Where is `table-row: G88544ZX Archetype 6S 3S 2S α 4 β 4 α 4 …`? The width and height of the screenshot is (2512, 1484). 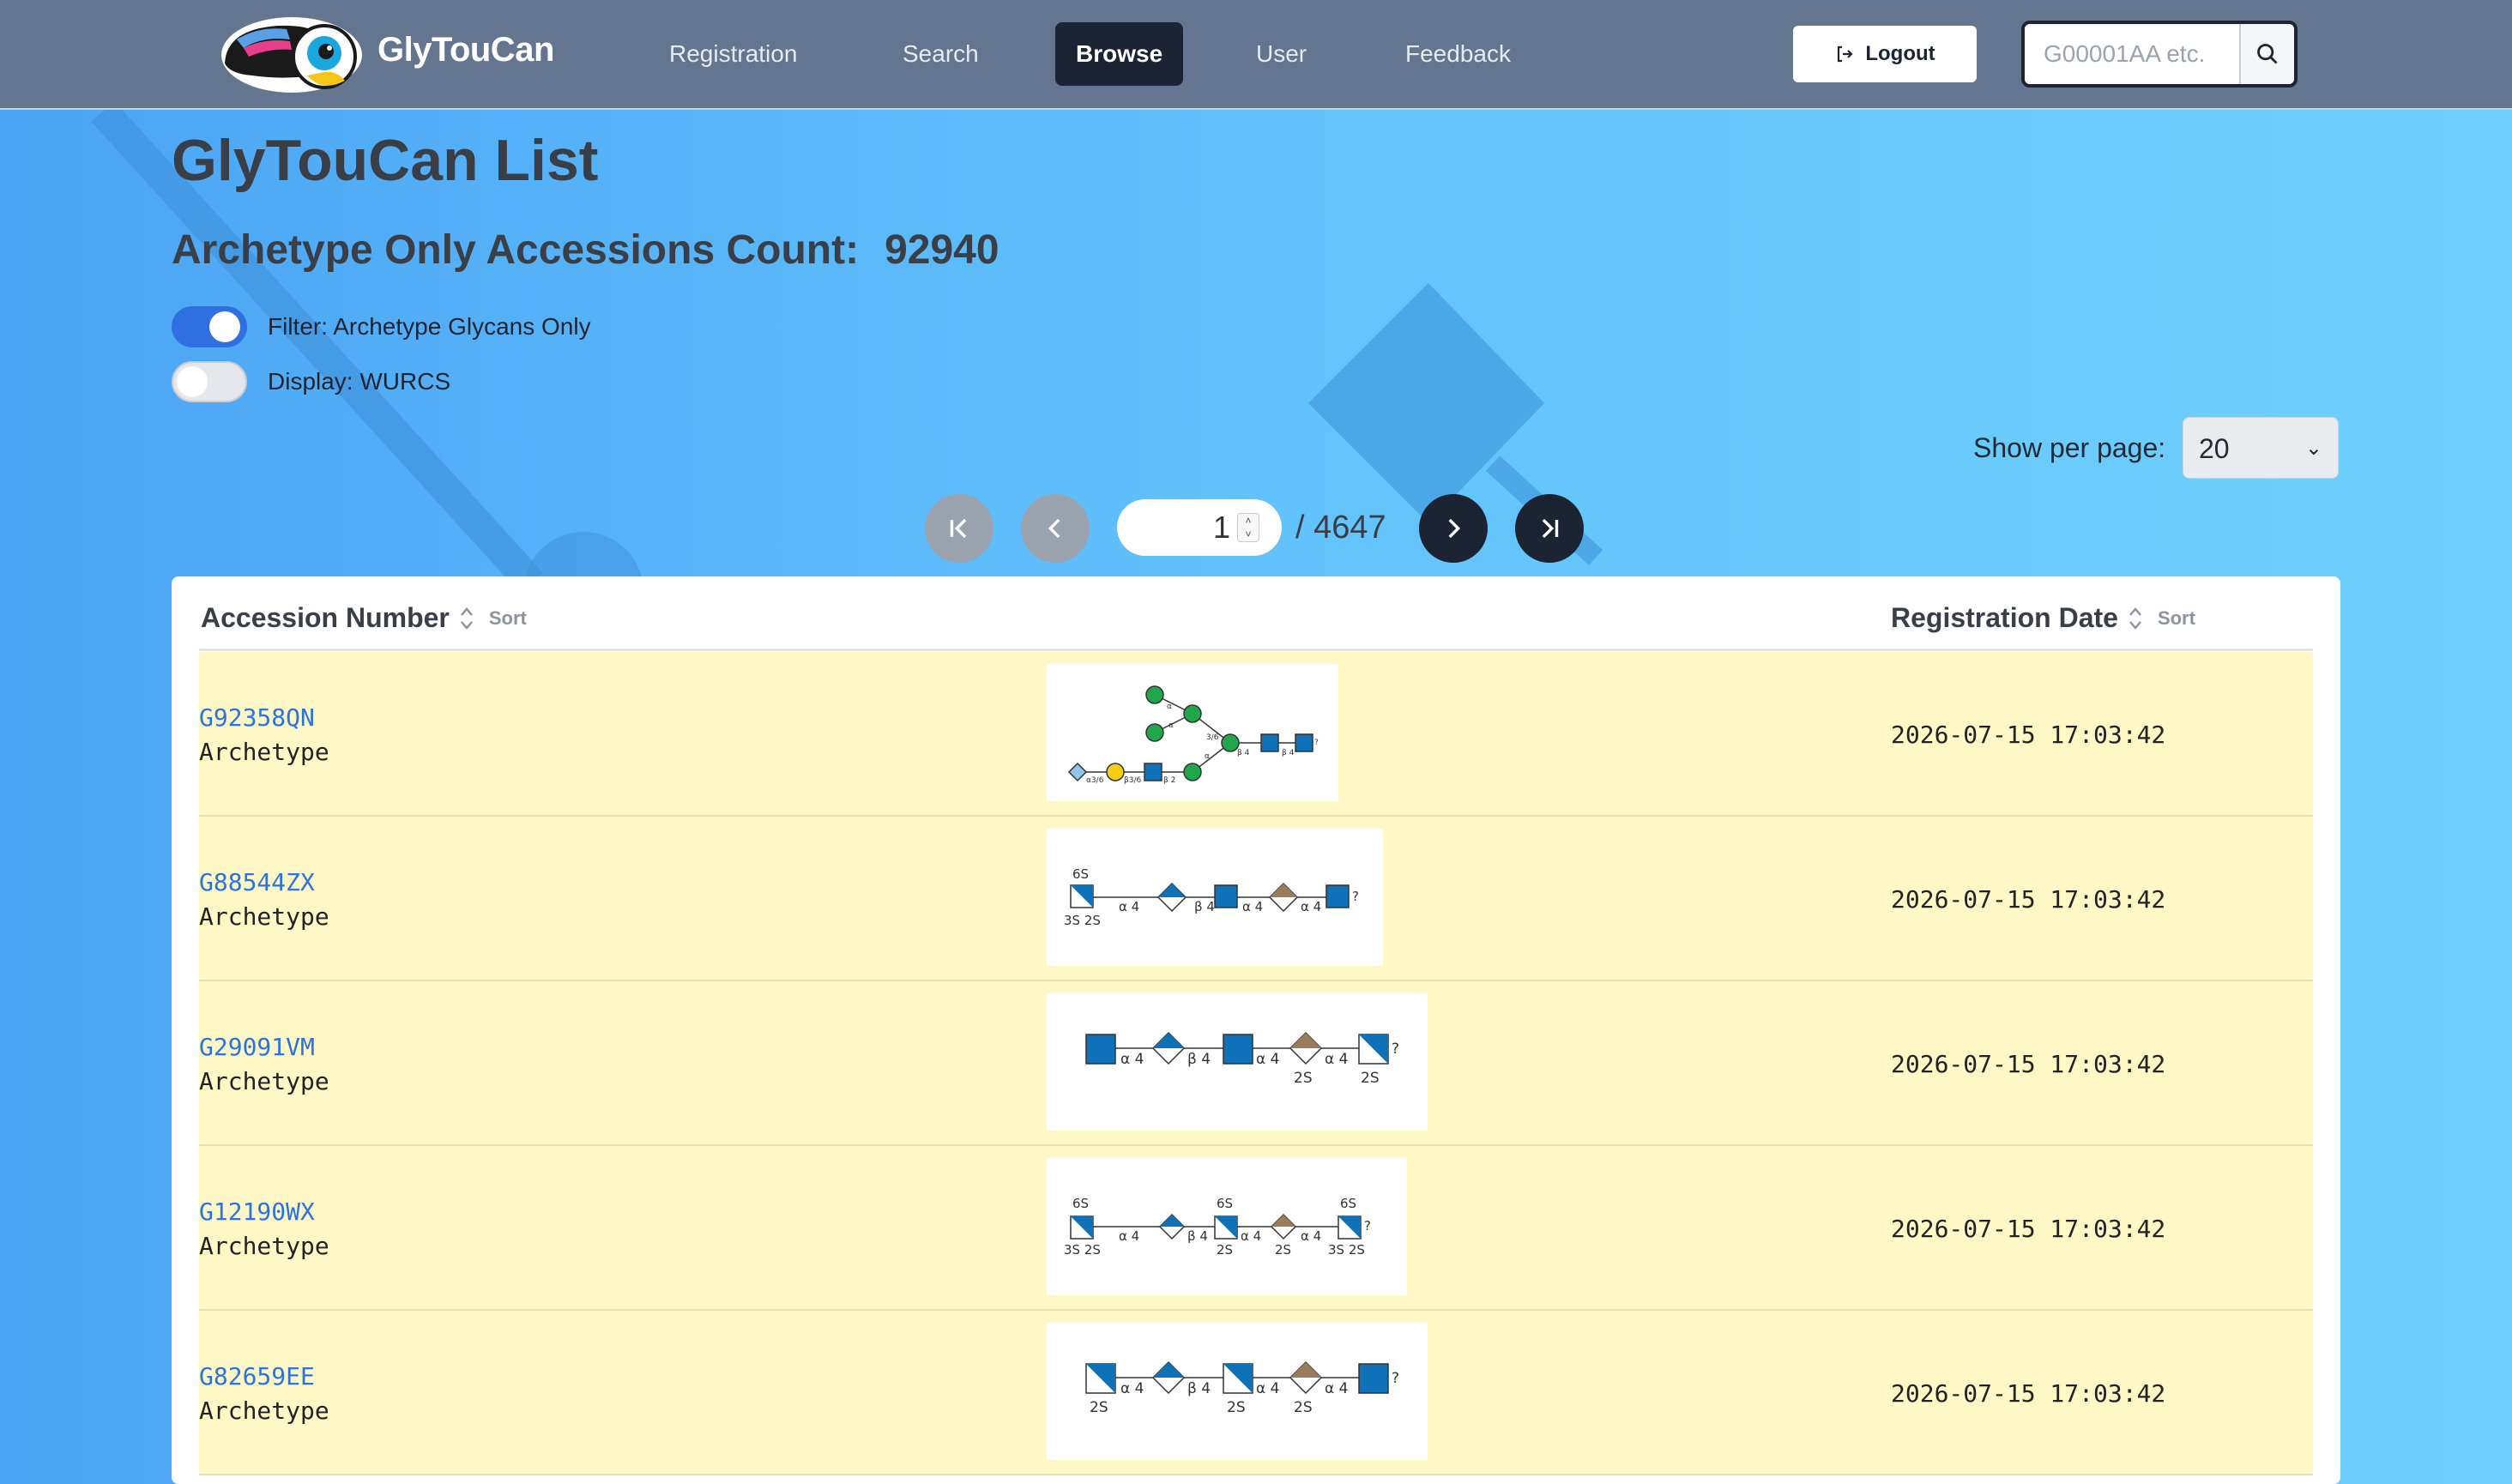
table-row: G88544ZX Archetype 6S 3S 2S α 4 β 4 α 4 … is located at coordinates (1256, 899).